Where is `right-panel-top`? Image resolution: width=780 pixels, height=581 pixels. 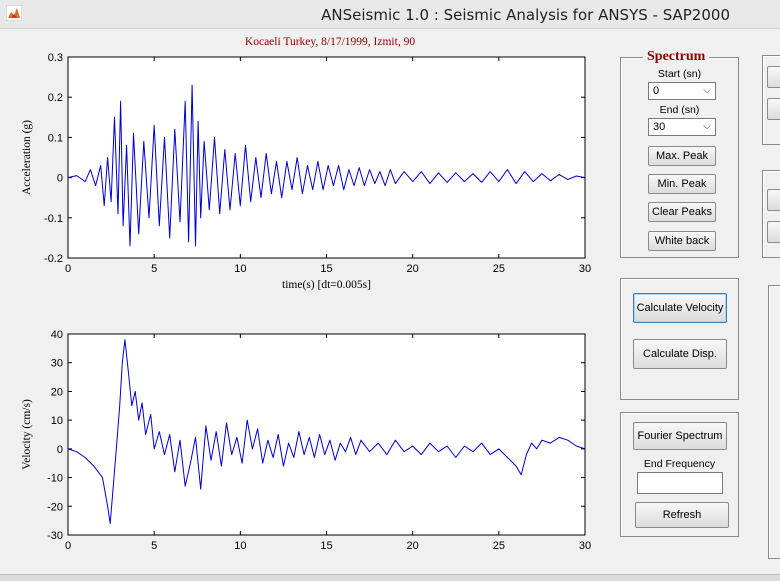
right-panel-top is located at coordinates (771, 100).